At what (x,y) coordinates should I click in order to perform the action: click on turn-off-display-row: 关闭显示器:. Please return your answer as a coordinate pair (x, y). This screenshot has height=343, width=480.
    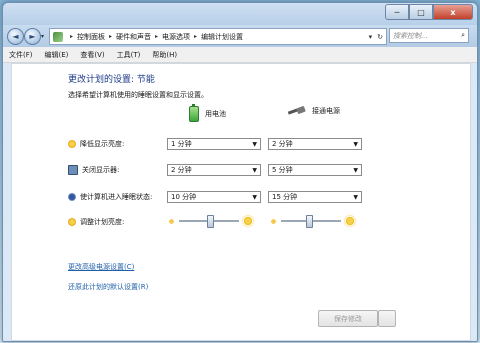
    Looking at the image, I should click on (93, 170).